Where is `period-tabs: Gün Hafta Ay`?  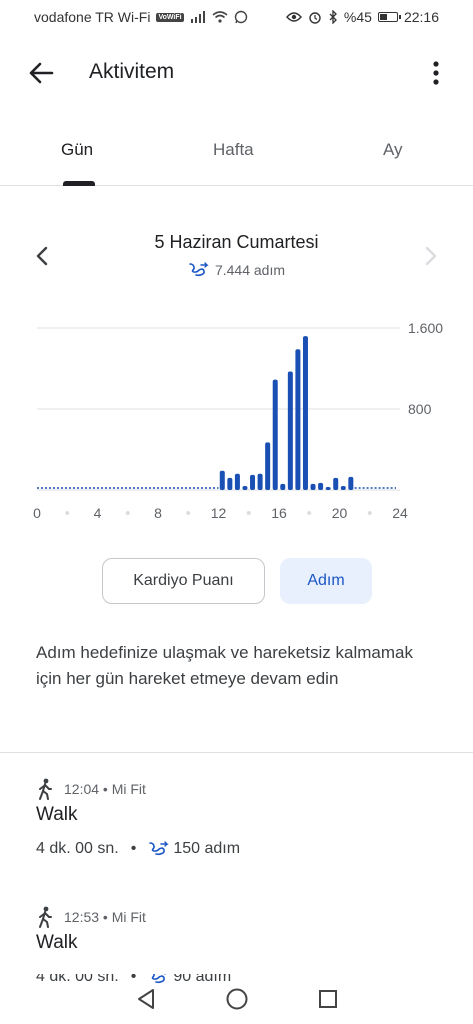
period-tabs: Gün Hafta Ay is located at coordinates (236, 157).